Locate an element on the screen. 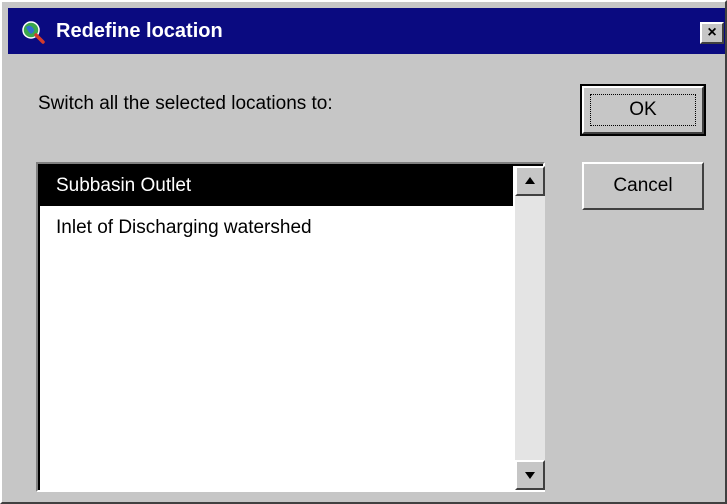 The width and height of the screenshot is (727, 504). close-button: × is located at coordinates (712, 33).